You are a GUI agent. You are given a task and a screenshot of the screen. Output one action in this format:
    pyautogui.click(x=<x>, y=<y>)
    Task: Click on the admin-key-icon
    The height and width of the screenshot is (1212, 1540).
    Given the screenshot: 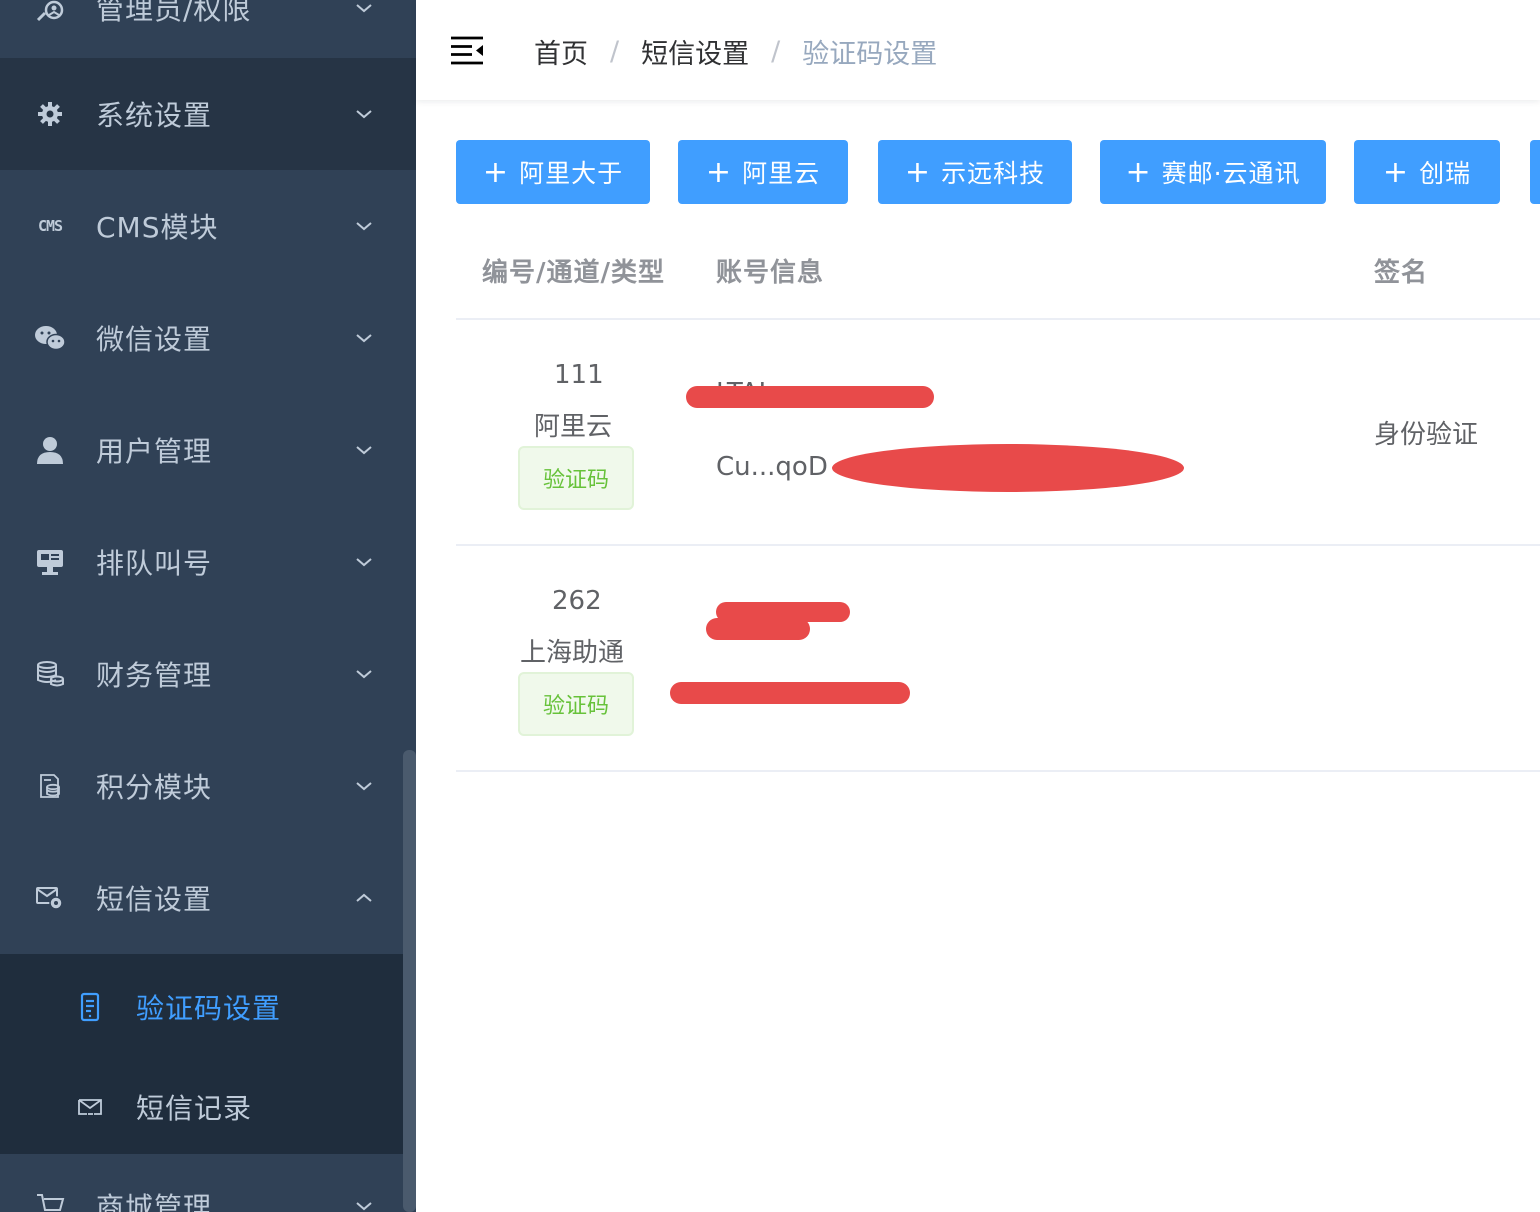 What is the action you would take?
    pyautogui.click(x=50, y=12)
    